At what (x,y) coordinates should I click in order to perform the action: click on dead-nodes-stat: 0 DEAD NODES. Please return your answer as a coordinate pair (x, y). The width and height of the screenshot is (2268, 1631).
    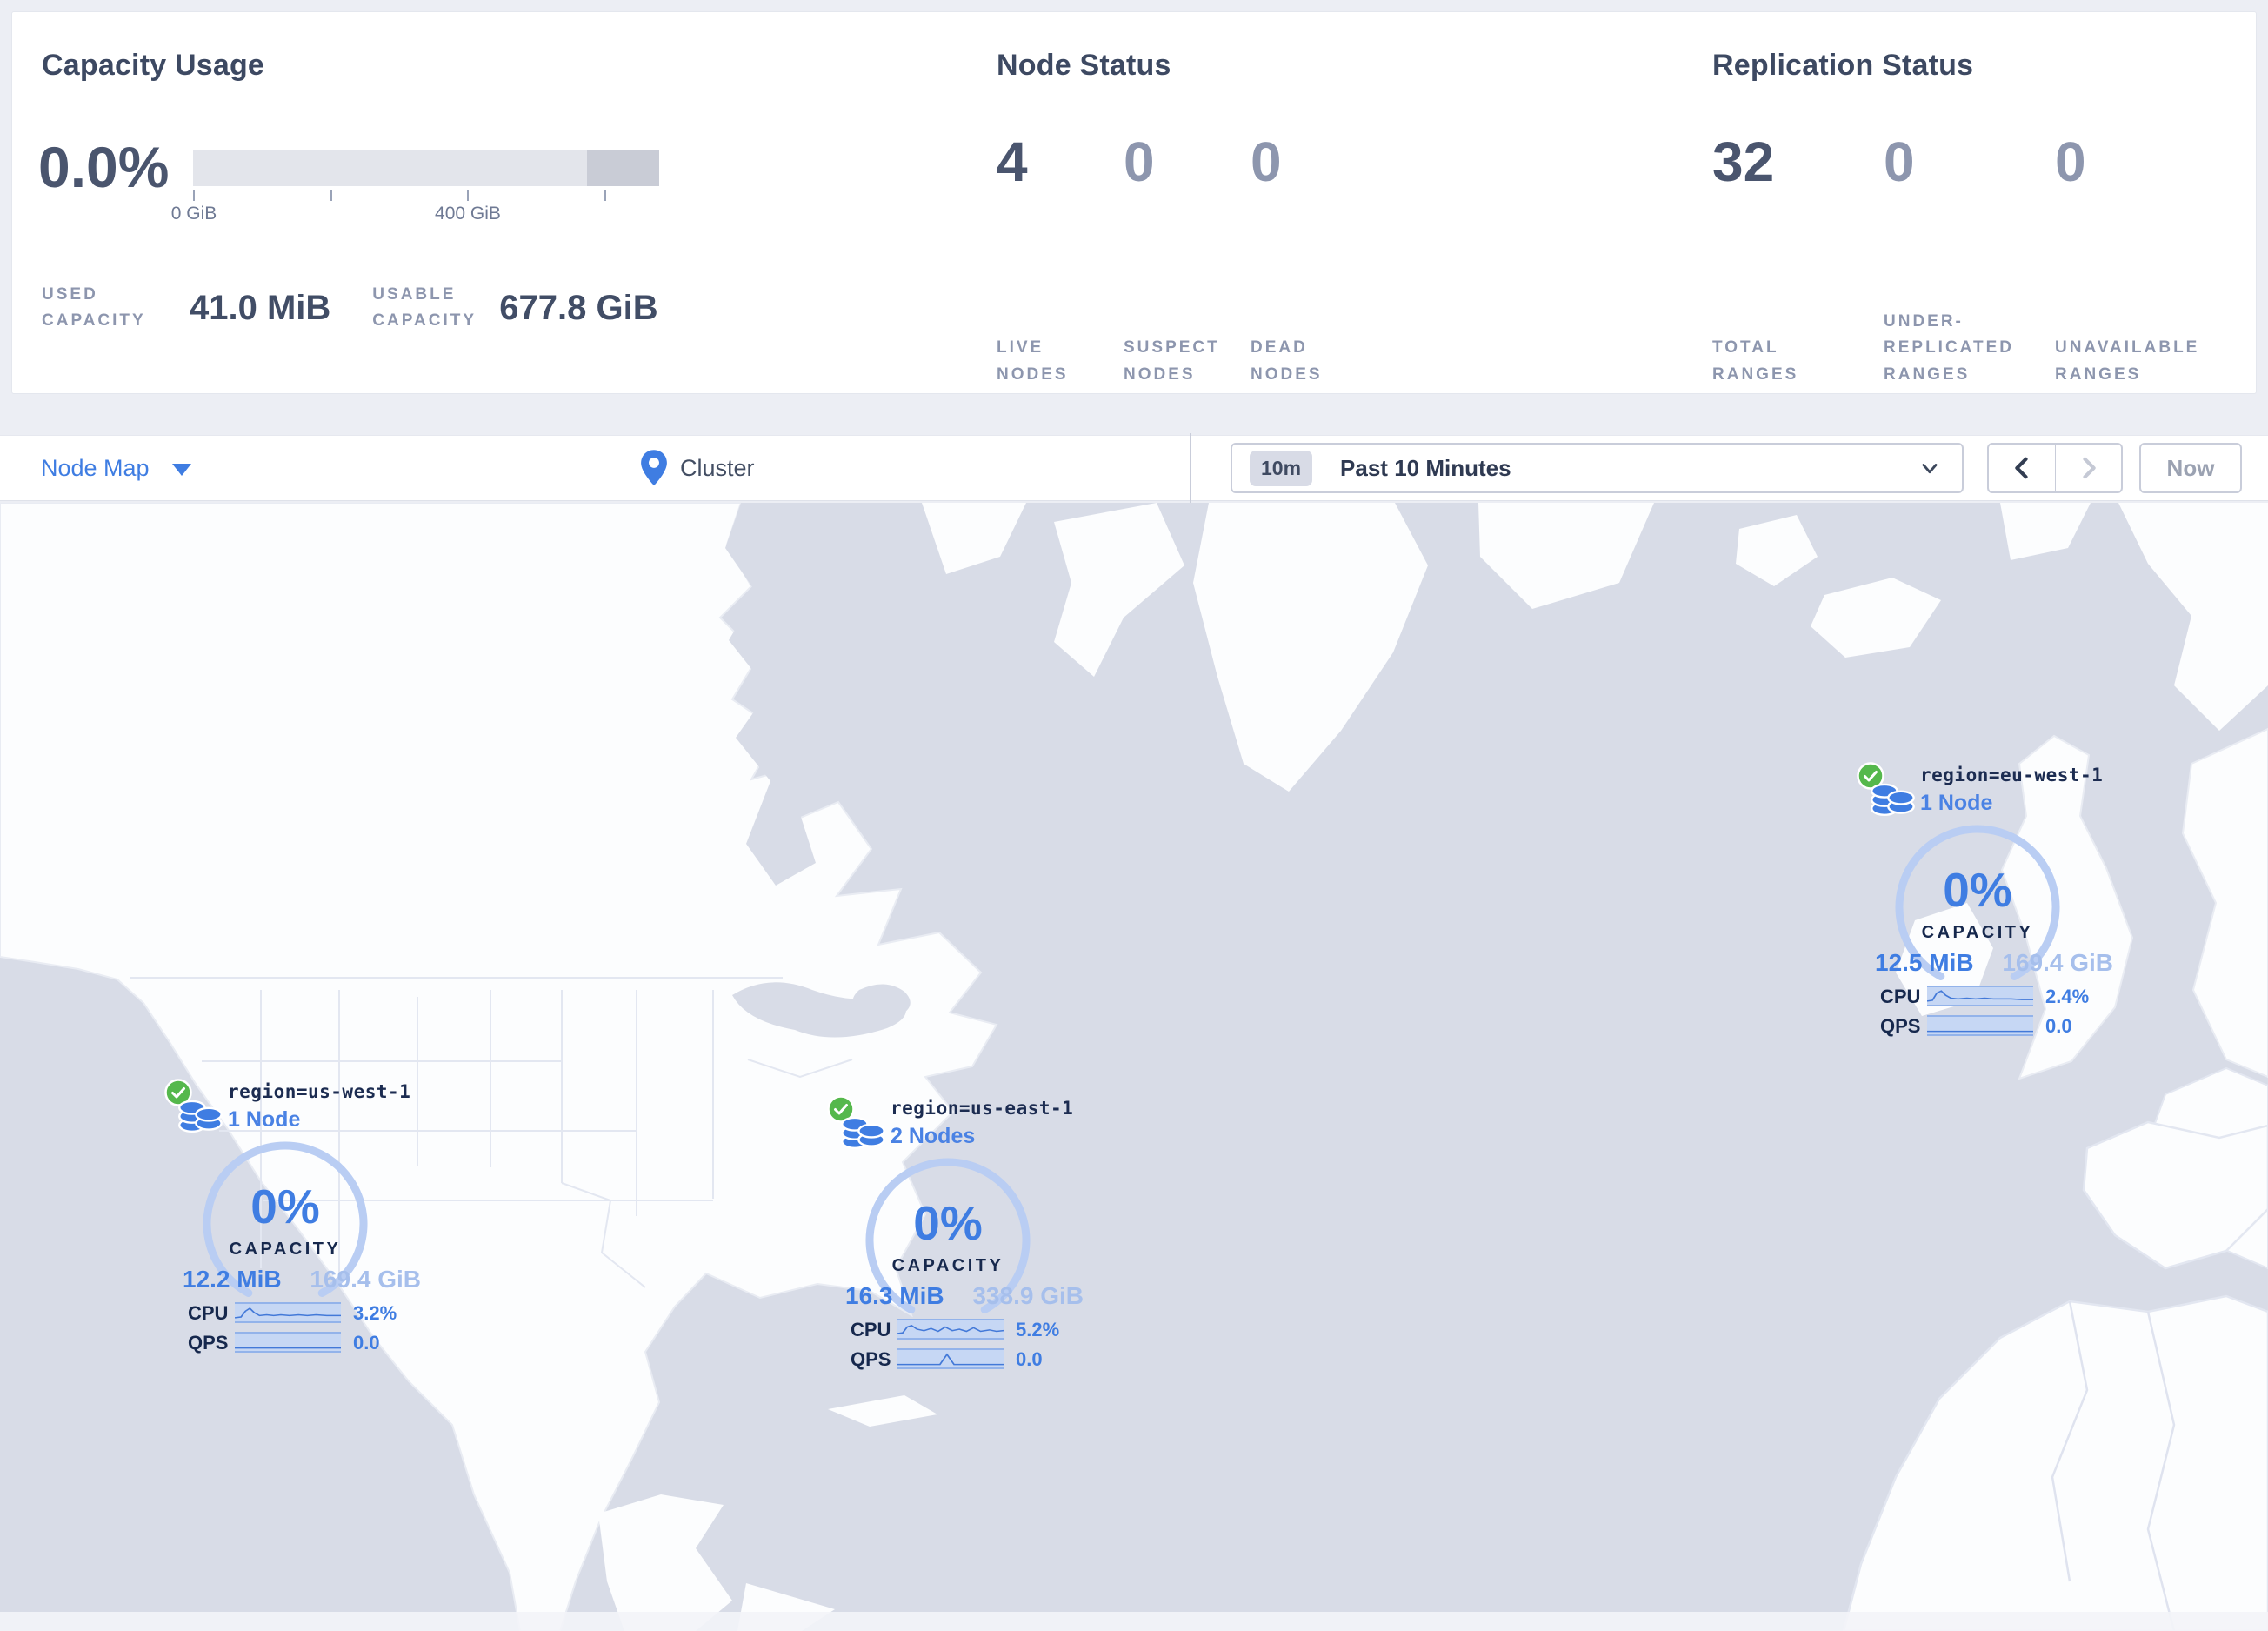
    Looking at the image, I should click on (1314, 261).